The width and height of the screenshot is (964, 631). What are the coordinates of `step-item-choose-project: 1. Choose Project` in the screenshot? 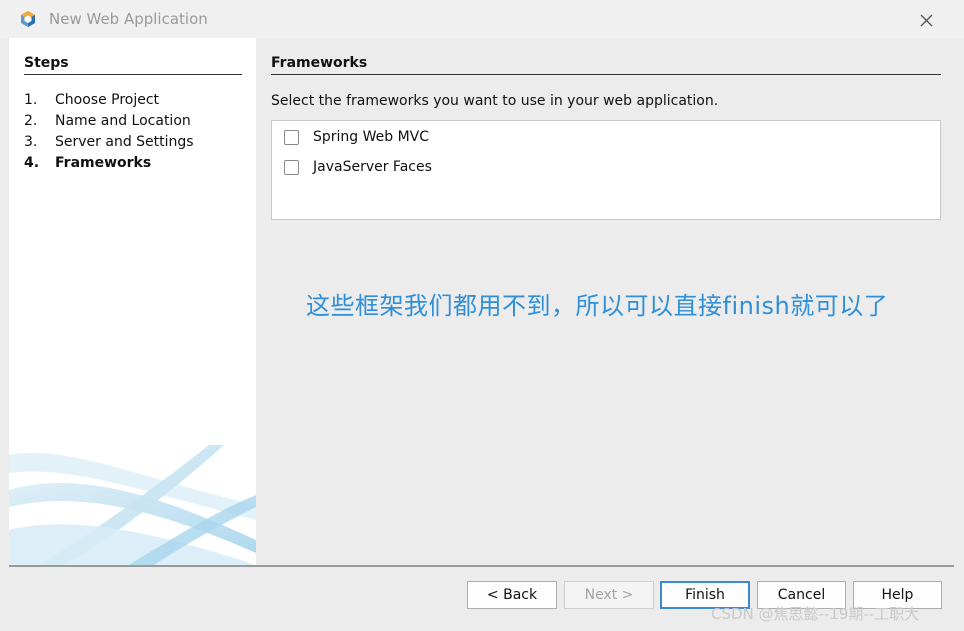 It's located at (91, 100).